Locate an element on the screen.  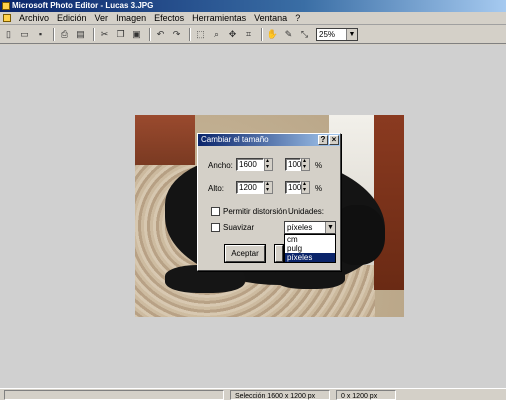
pan-icon: ✥ is located at coordinates (232, 34).